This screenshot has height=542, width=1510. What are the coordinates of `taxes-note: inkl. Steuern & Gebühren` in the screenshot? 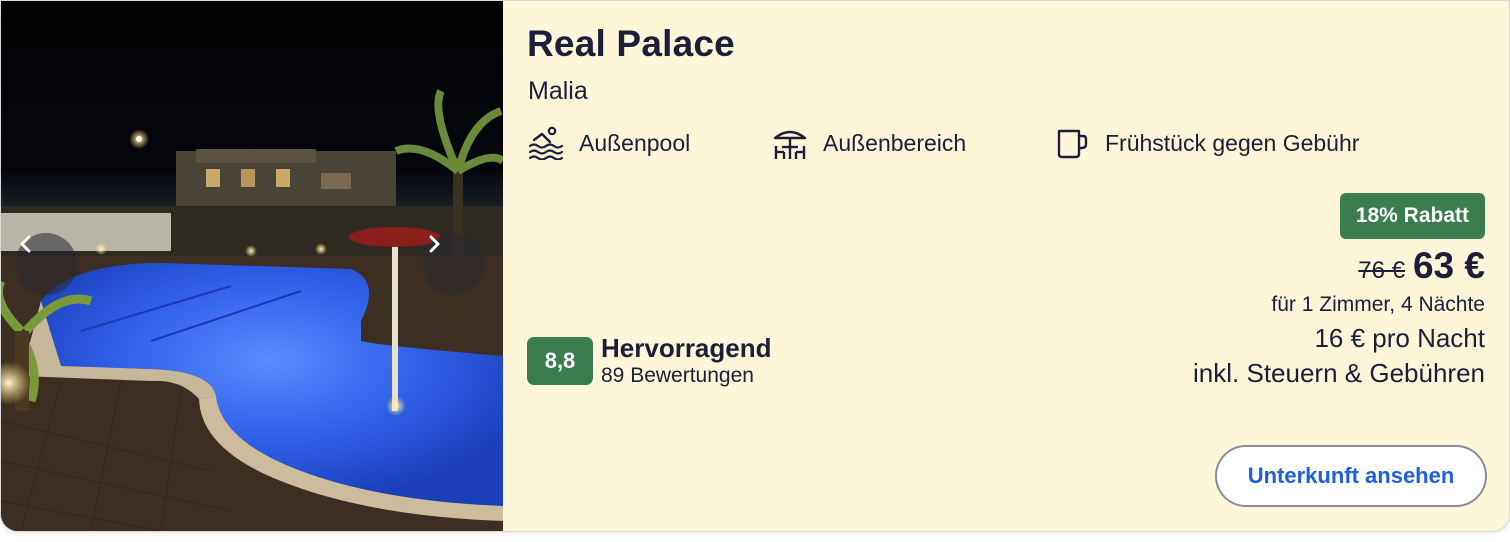 It's located at (1339, 373).